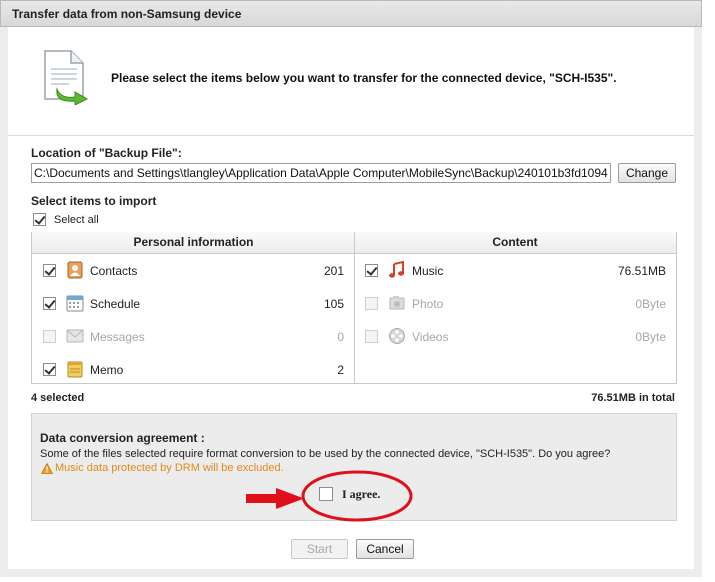  I want to click on messages-label: Messages, so click(117, 337).